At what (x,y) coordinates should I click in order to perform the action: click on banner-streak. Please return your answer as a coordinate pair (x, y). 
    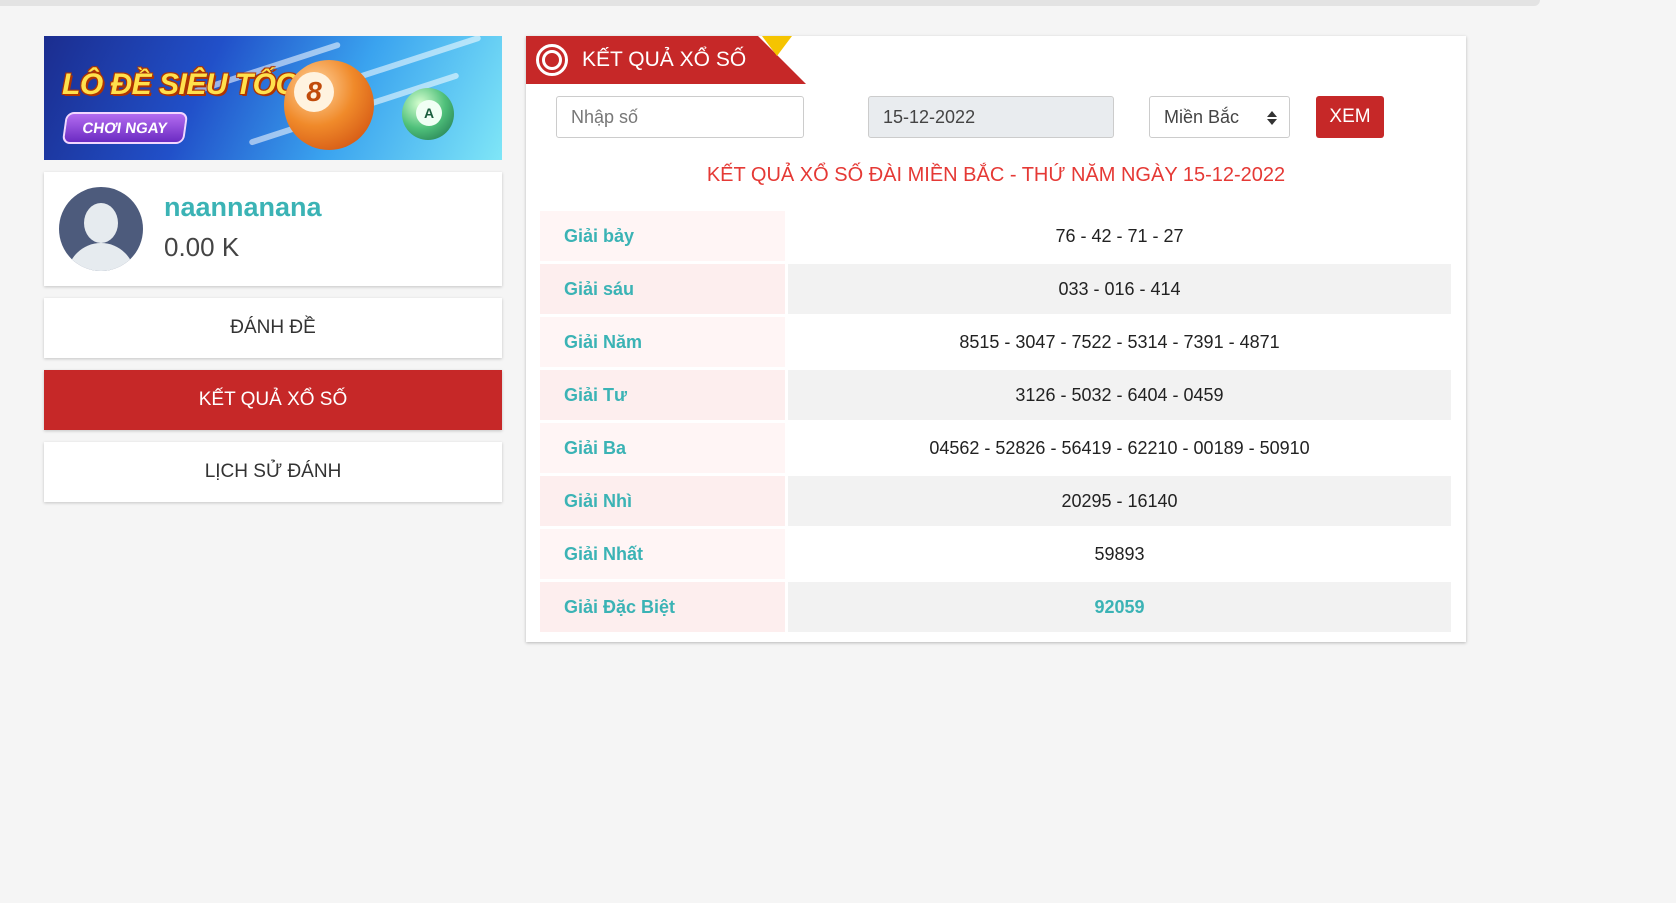
    Looking at the image, I should click on (414, 60).